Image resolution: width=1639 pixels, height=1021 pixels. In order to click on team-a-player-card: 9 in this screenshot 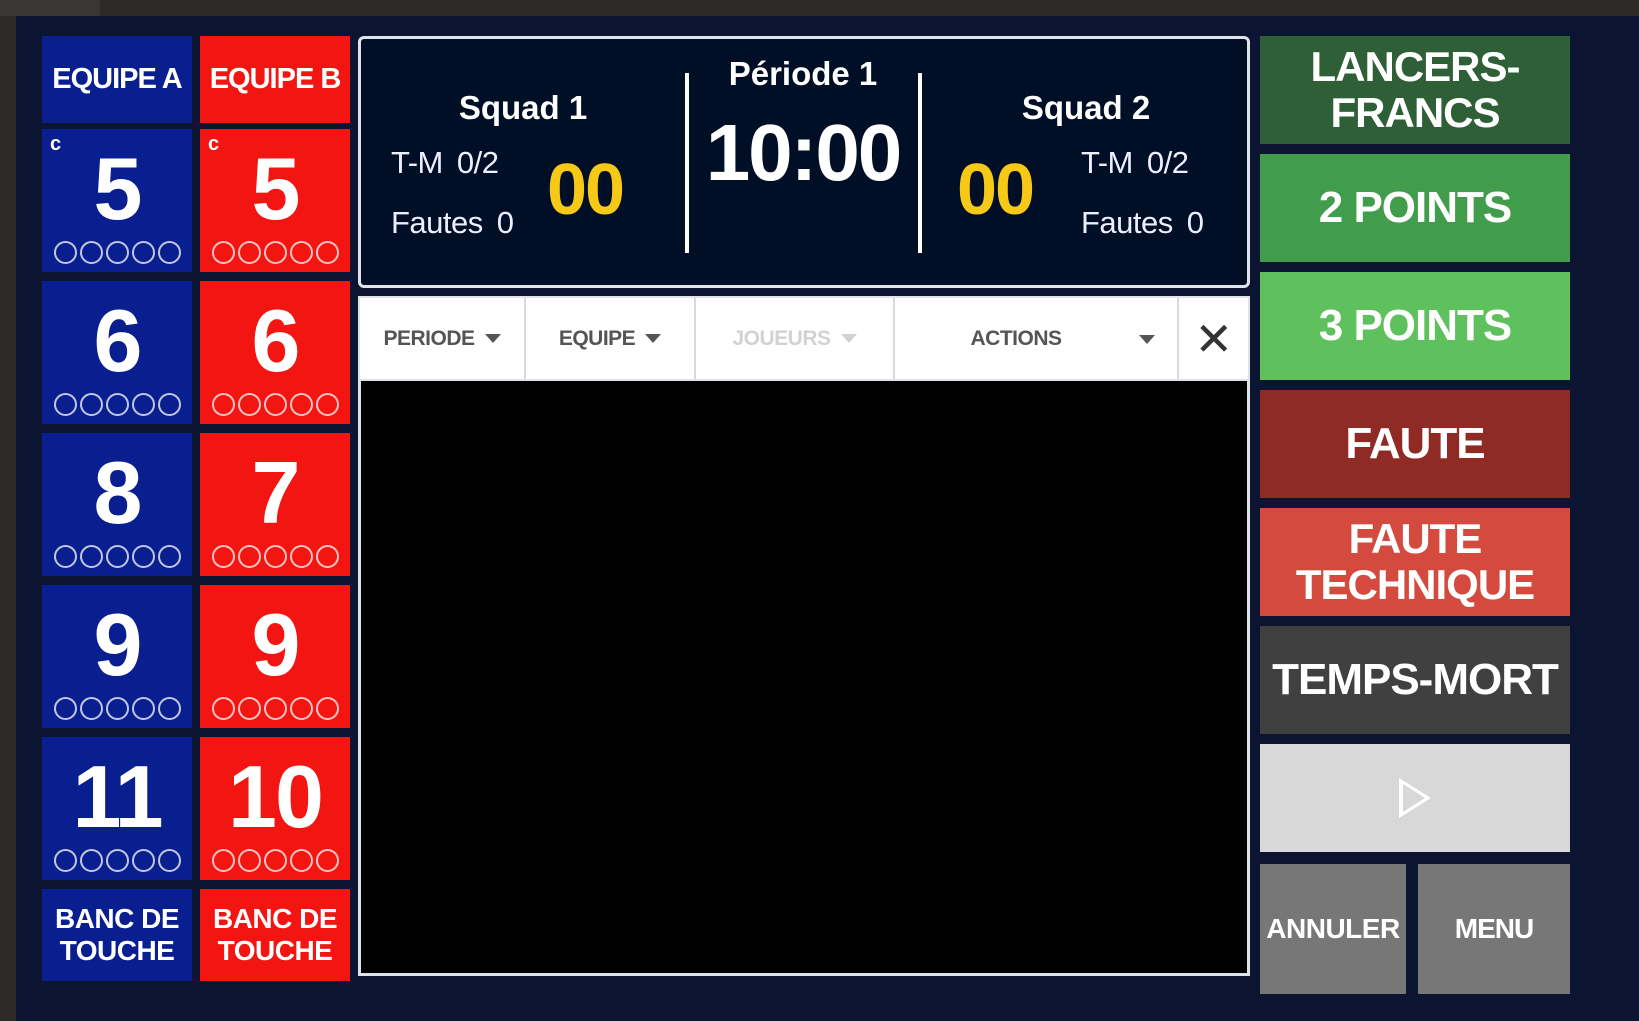, I will do `click(117, 656)`.